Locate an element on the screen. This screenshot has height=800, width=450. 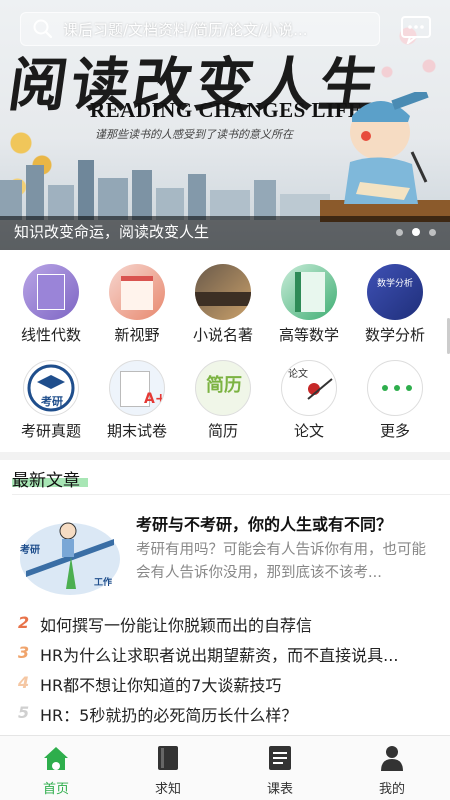
category-kaoyan: 考研 考研真题 is located at coordinates (51, 399).